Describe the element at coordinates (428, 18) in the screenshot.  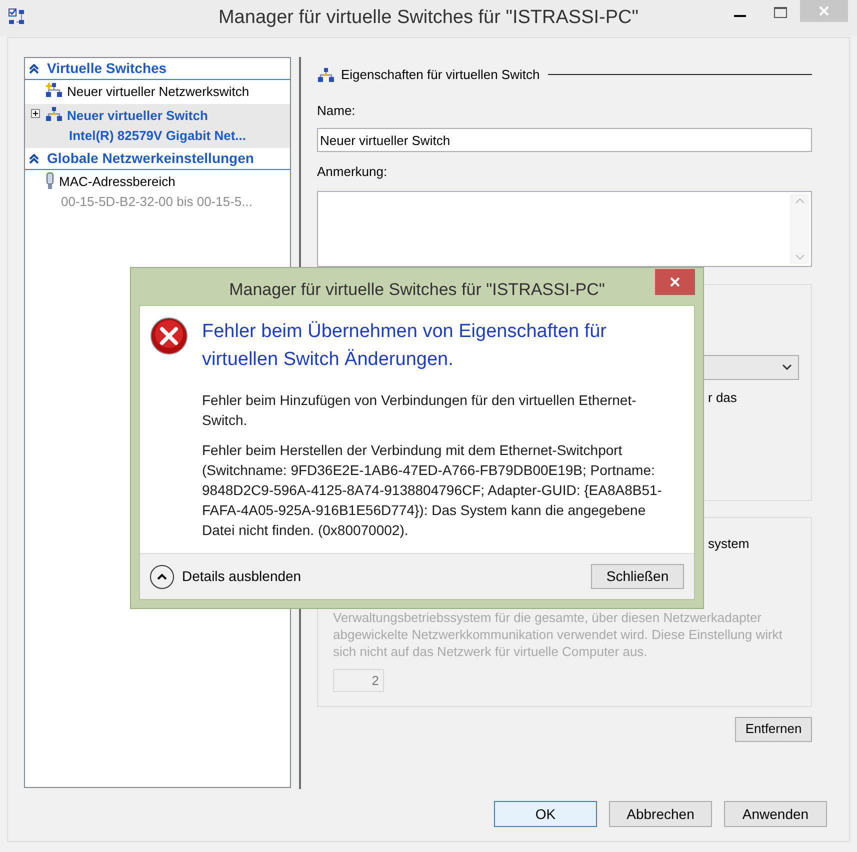
I see `window-title: Manager für virtuelle Switches für "ISTRASSI-PC"` at that location.